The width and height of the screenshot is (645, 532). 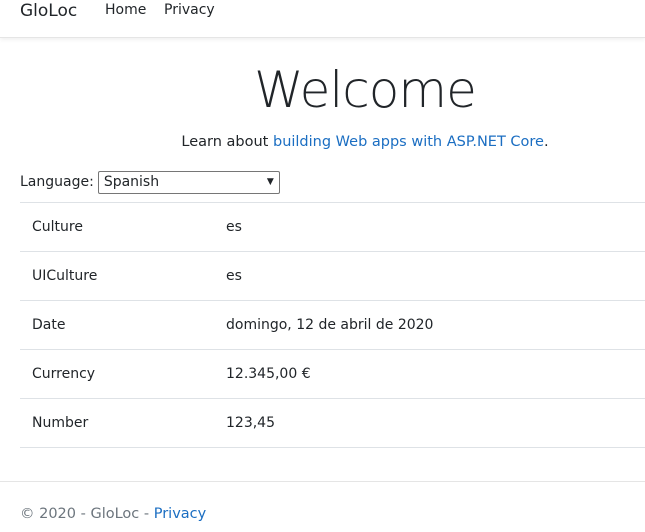 What do you see at coordinates (332, 374) in the screenshot?
I see `table-row: Currency 12.345,00 €` at bounding box center [332, 374].